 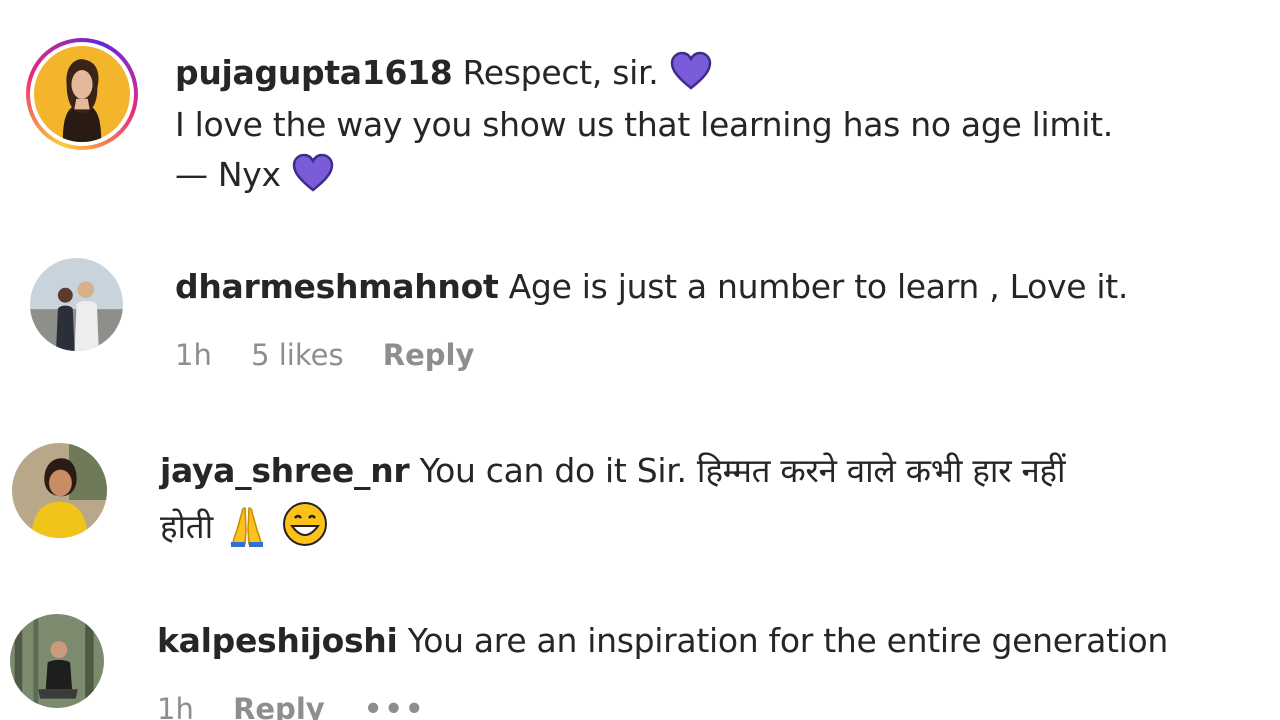 I want to click on comment-text: होती, so click(x=186, y=526).